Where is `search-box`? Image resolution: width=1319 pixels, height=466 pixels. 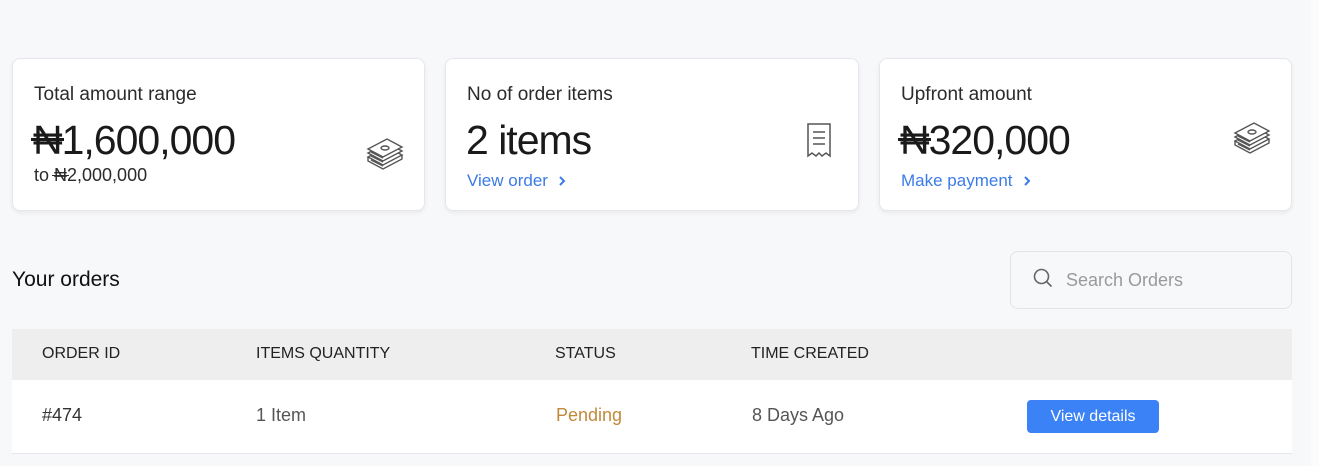 search-box is located at coordinates (1151, 280).